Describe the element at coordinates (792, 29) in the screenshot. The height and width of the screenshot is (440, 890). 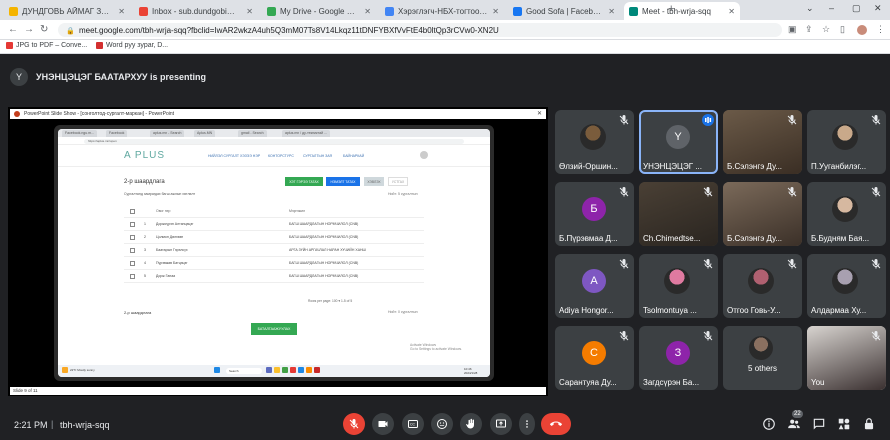
I see `camera-permission-icon: ▣` at that location.